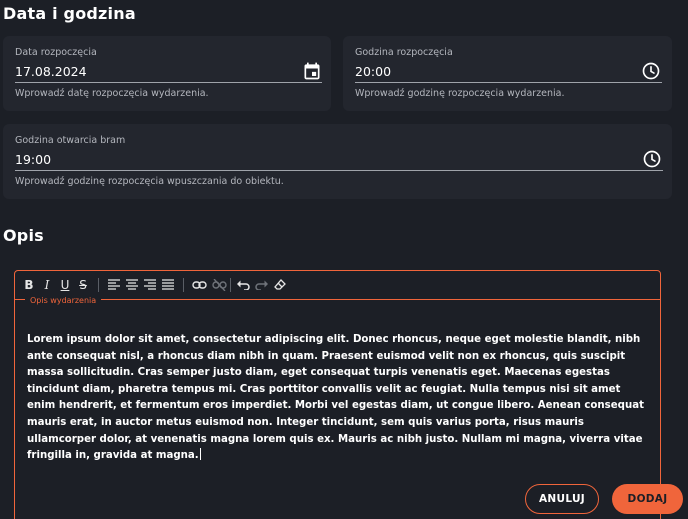 This screenshot has width=688, height=519. I want to click on start-time-input: 20:00, so click(373, 71).